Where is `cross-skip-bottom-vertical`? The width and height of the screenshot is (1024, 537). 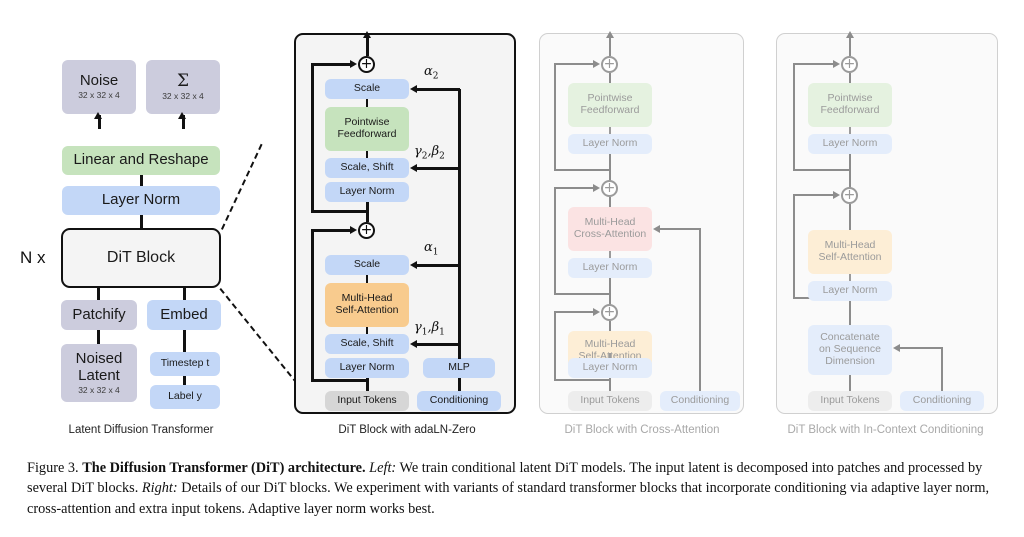
cross-skip-bottom-vertical is located at coordinates (555, 346).